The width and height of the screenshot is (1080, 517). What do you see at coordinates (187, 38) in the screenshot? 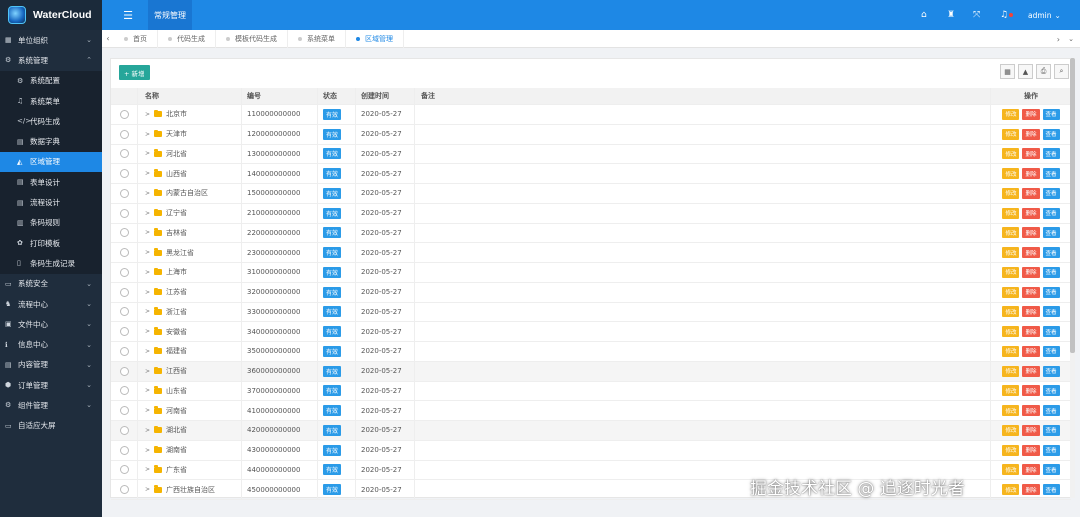
I see `page-tab: 代码生成` at bounding box center [187, 38].